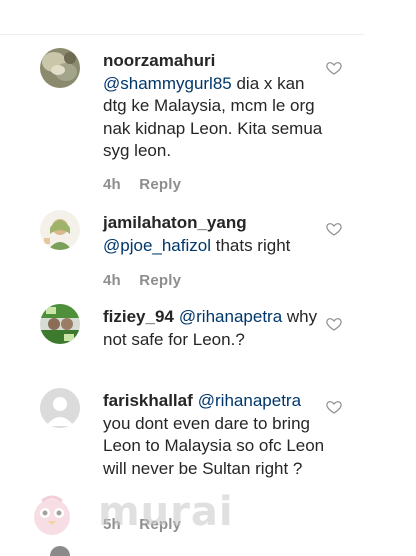 Image resolution: width=416 pixels, height=556 pixels. Describe the element at coordinates (166, 512) in the screenshot. I see `watermark-text: murai` at that location.